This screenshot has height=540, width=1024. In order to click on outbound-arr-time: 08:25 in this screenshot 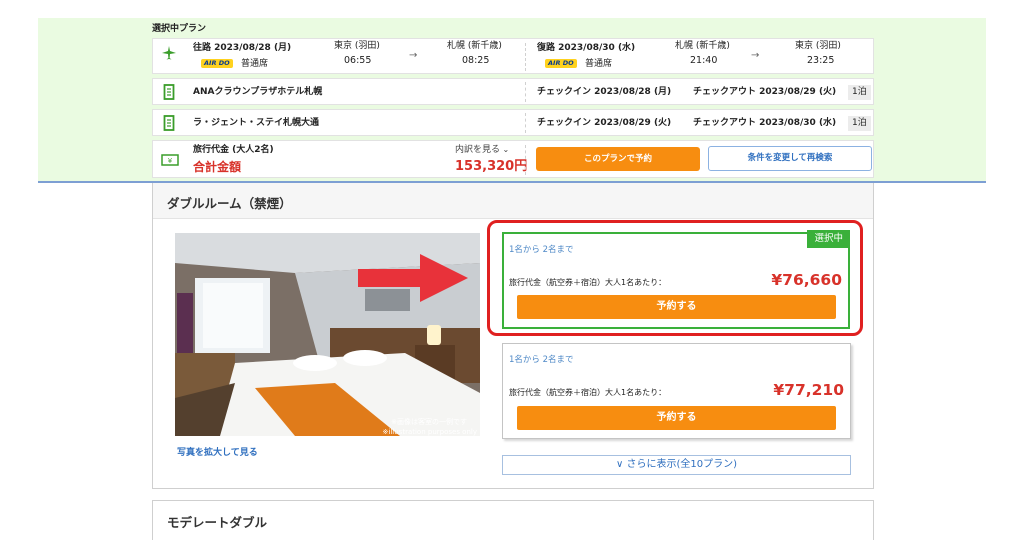, I will do `click(476, 60)`.